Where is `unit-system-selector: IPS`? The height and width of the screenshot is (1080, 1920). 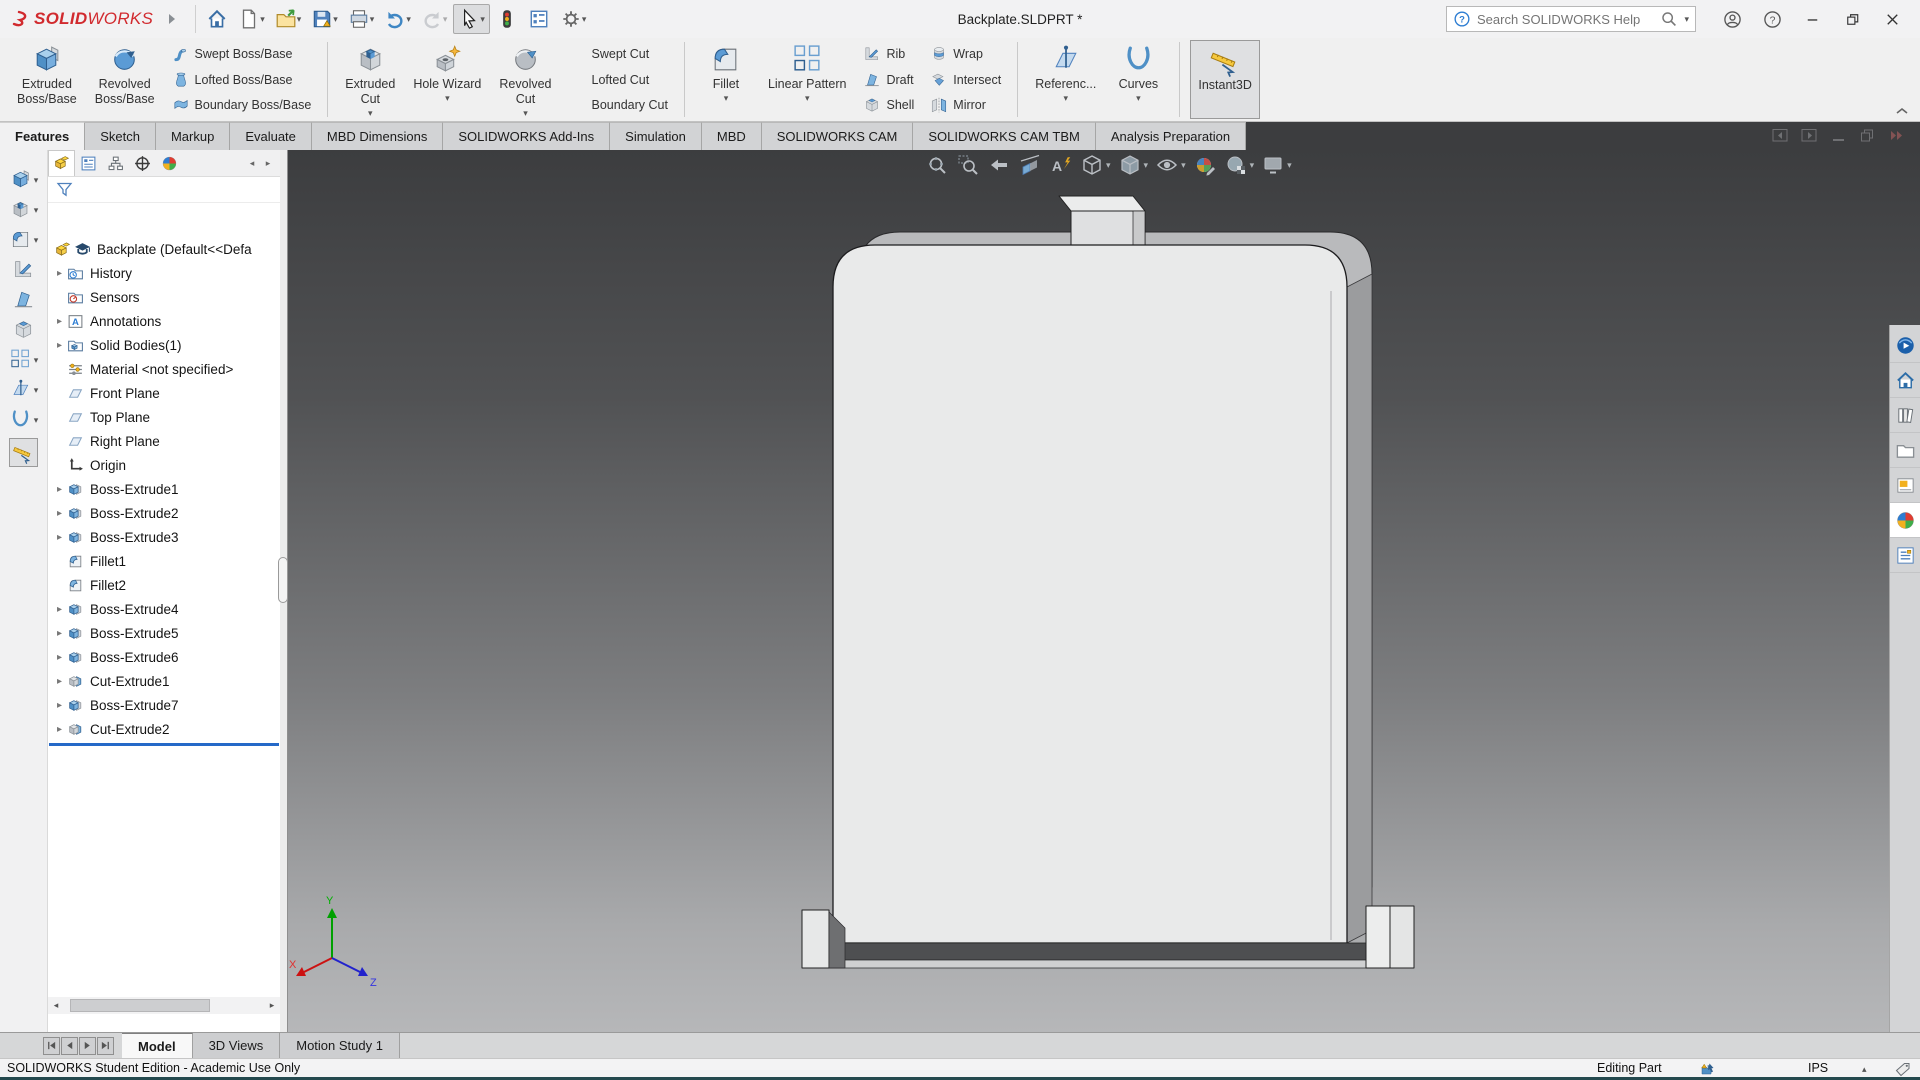
unit-system-selector: IPS is located at coordinates (1818, 1068).